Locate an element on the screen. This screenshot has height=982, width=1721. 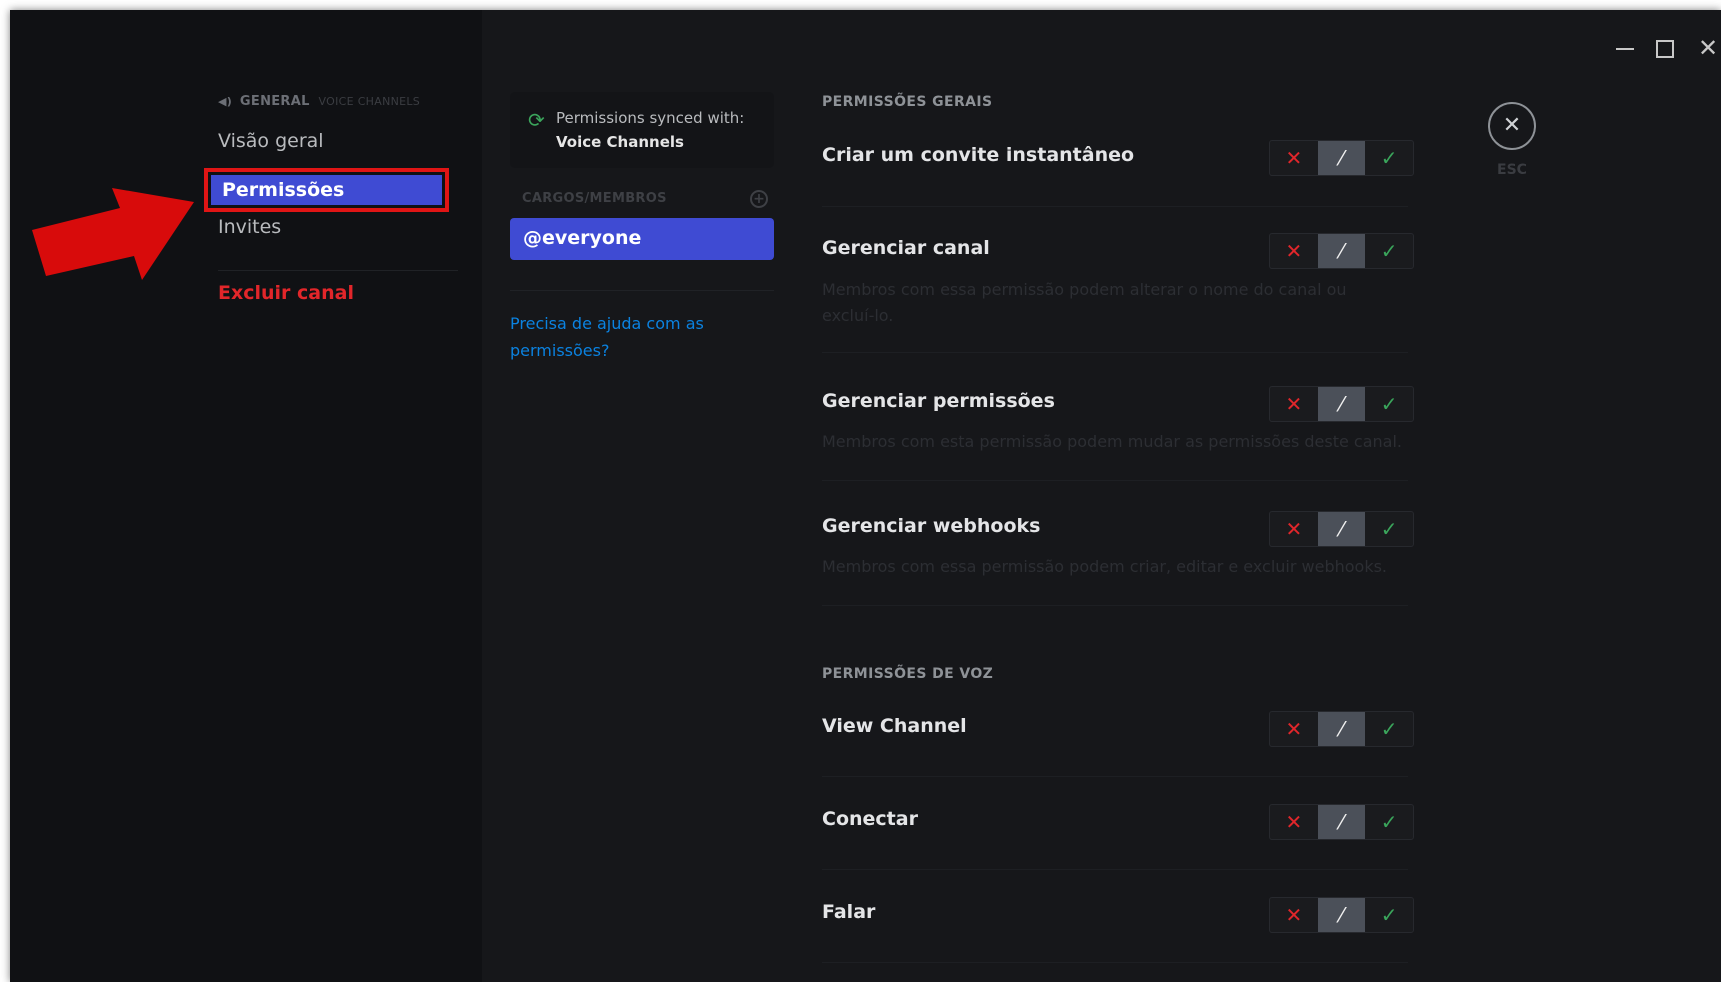
window-close-icon: ✕ is located at coordinates (1708, 48).